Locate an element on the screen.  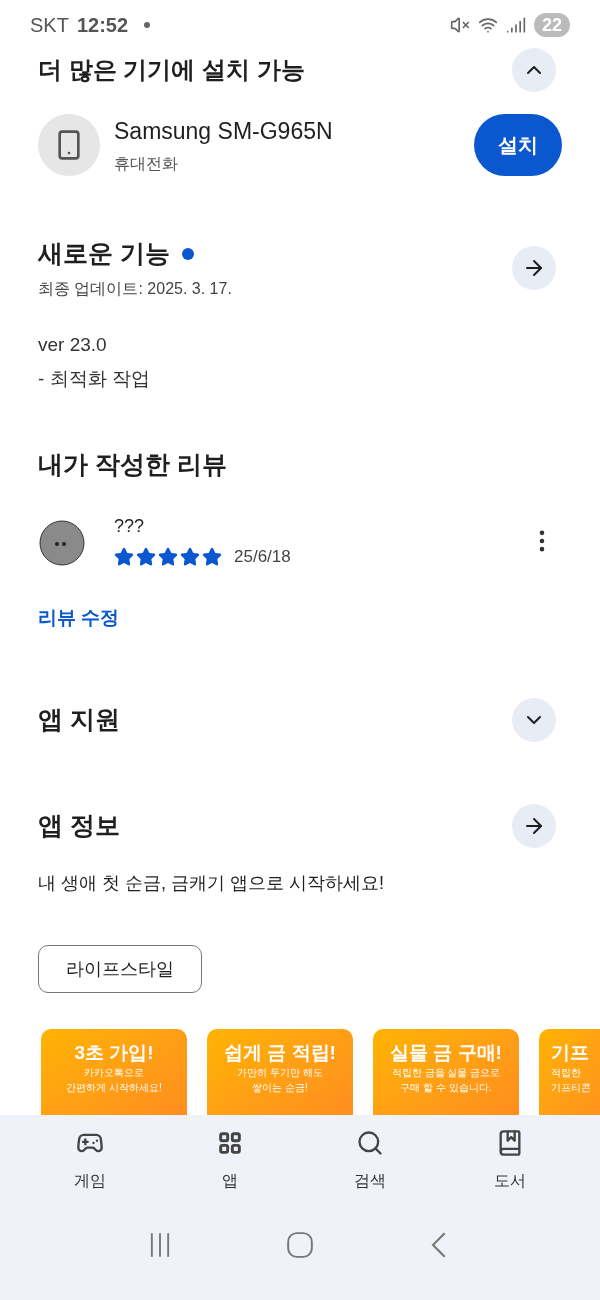
section-title: 앱 정보 is located at coordinates (79, 826).